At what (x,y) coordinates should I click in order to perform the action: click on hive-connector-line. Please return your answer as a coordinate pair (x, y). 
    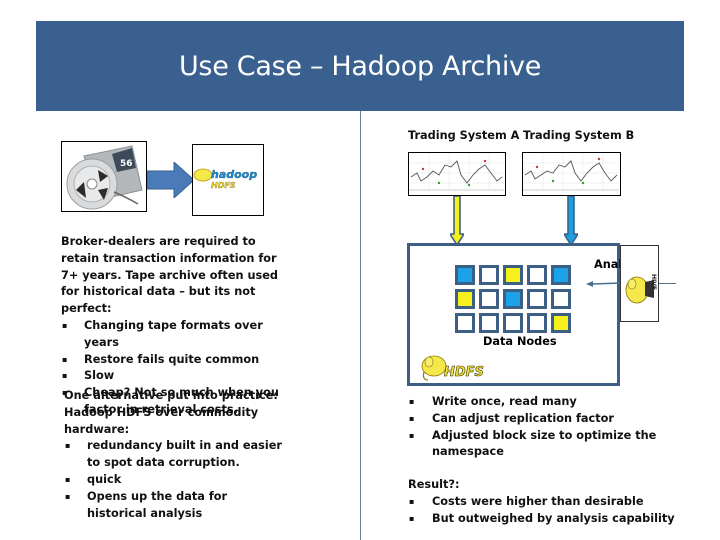
    Looking at the image, I should click on (667, 283).